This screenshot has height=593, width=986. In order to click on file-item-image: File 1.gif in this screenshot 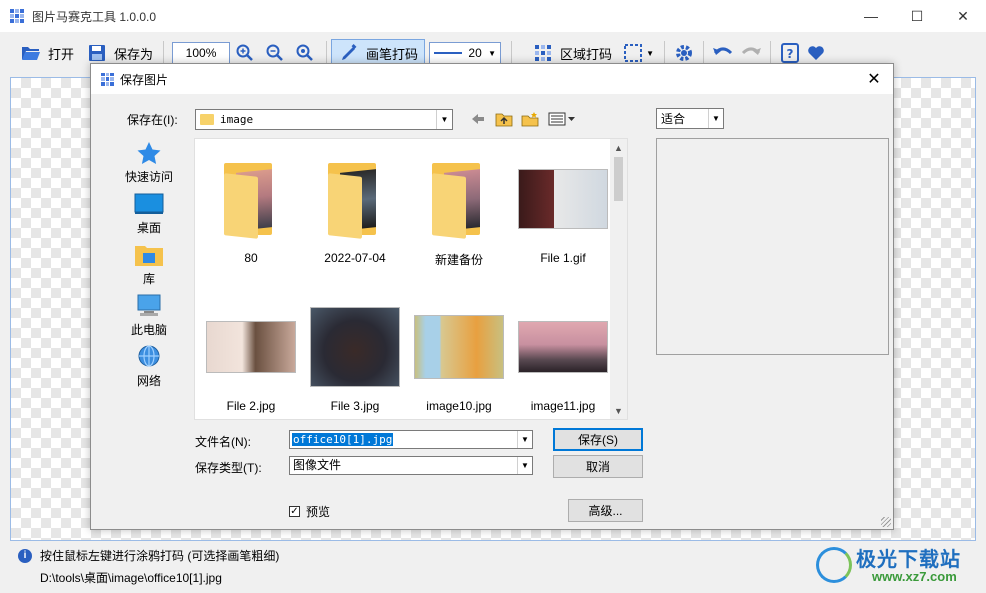, I will do `click(563, 209)`.